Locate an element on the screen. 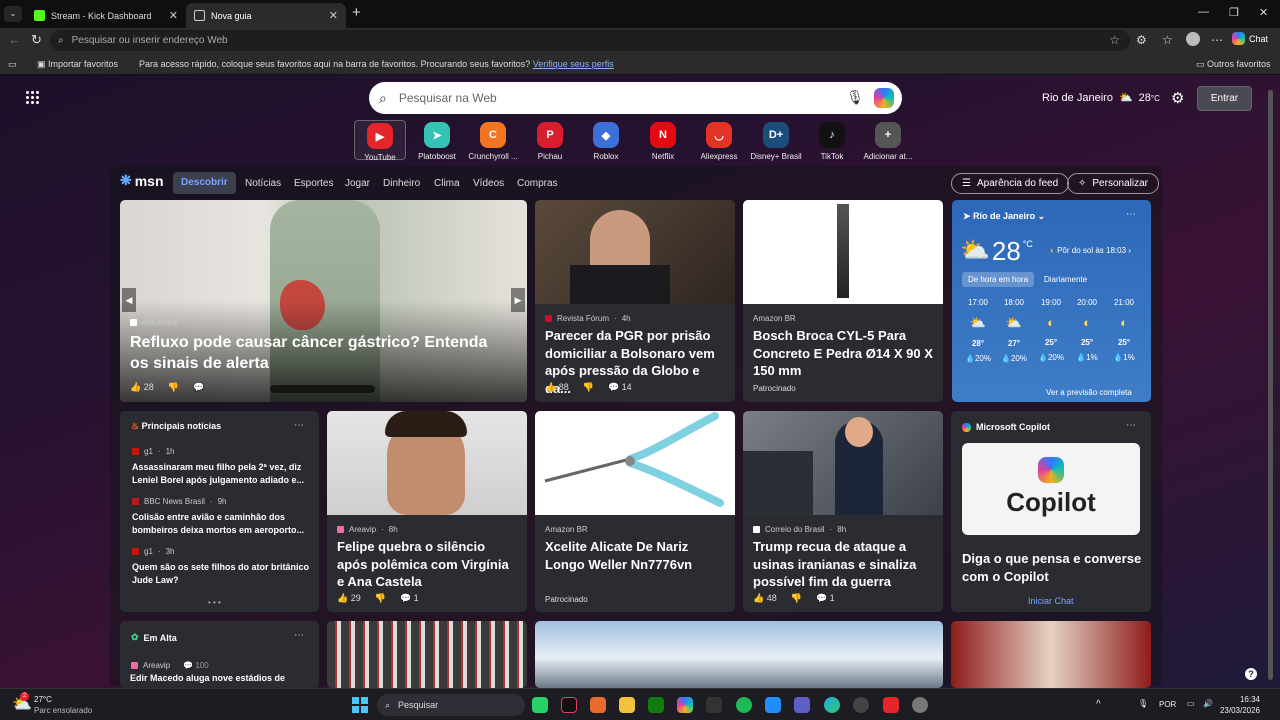 The width and height of the screenshot is (1280, 720). clock-time: 16:34 is located at coordinates (1242, 699).